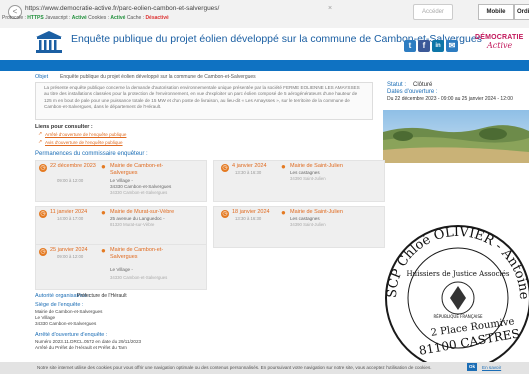 The height and width of the screenshot is (374, 529). I want to click on permanence-mairie: Mairie de Murat-sur-Vèbre, so click(142, 212).